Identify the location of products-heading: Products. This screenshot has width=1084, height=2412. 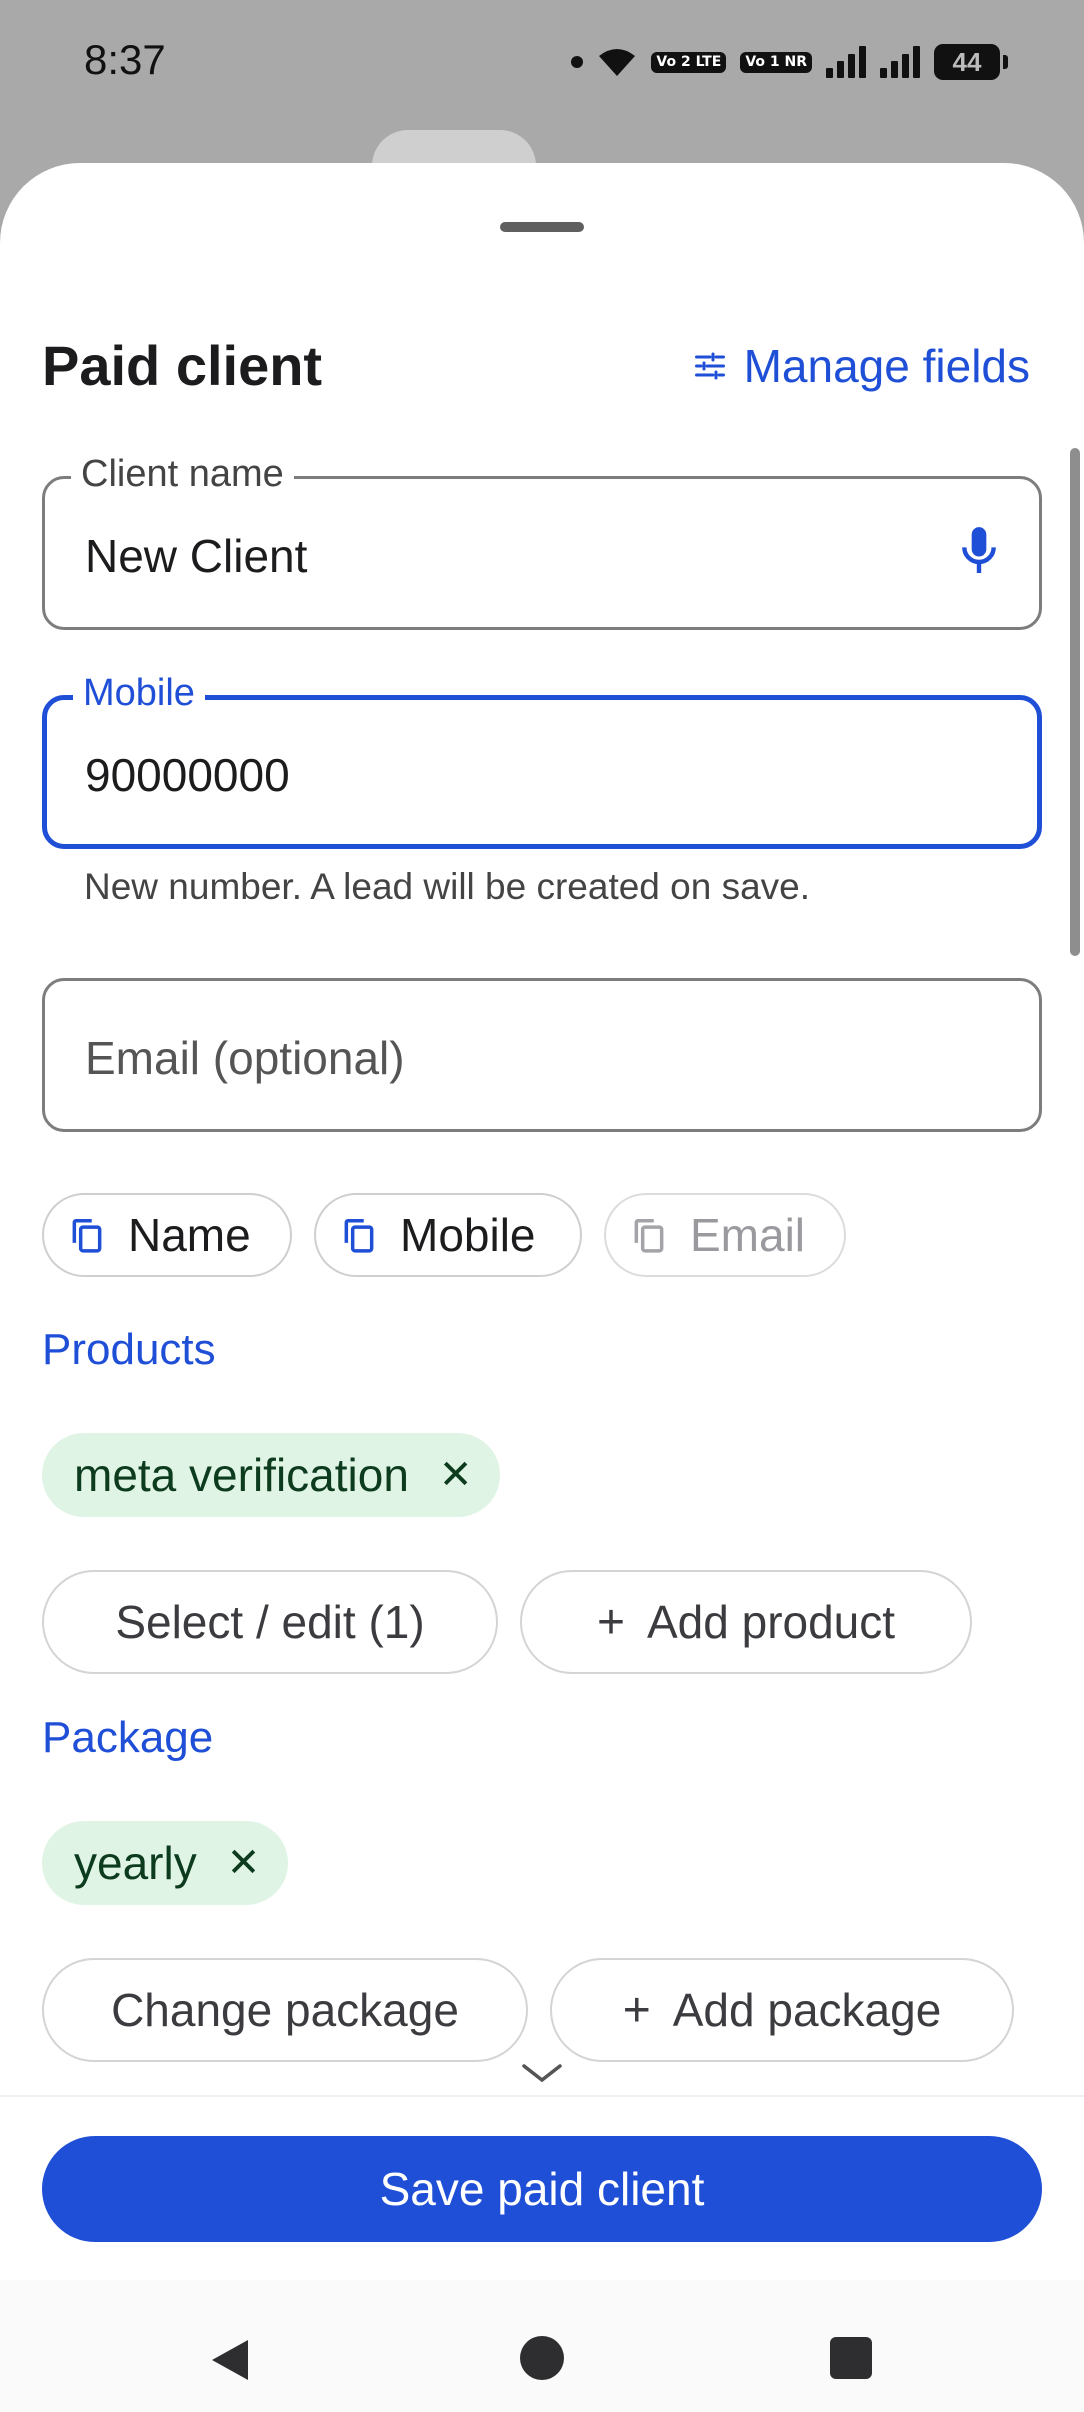
(129, 1349).